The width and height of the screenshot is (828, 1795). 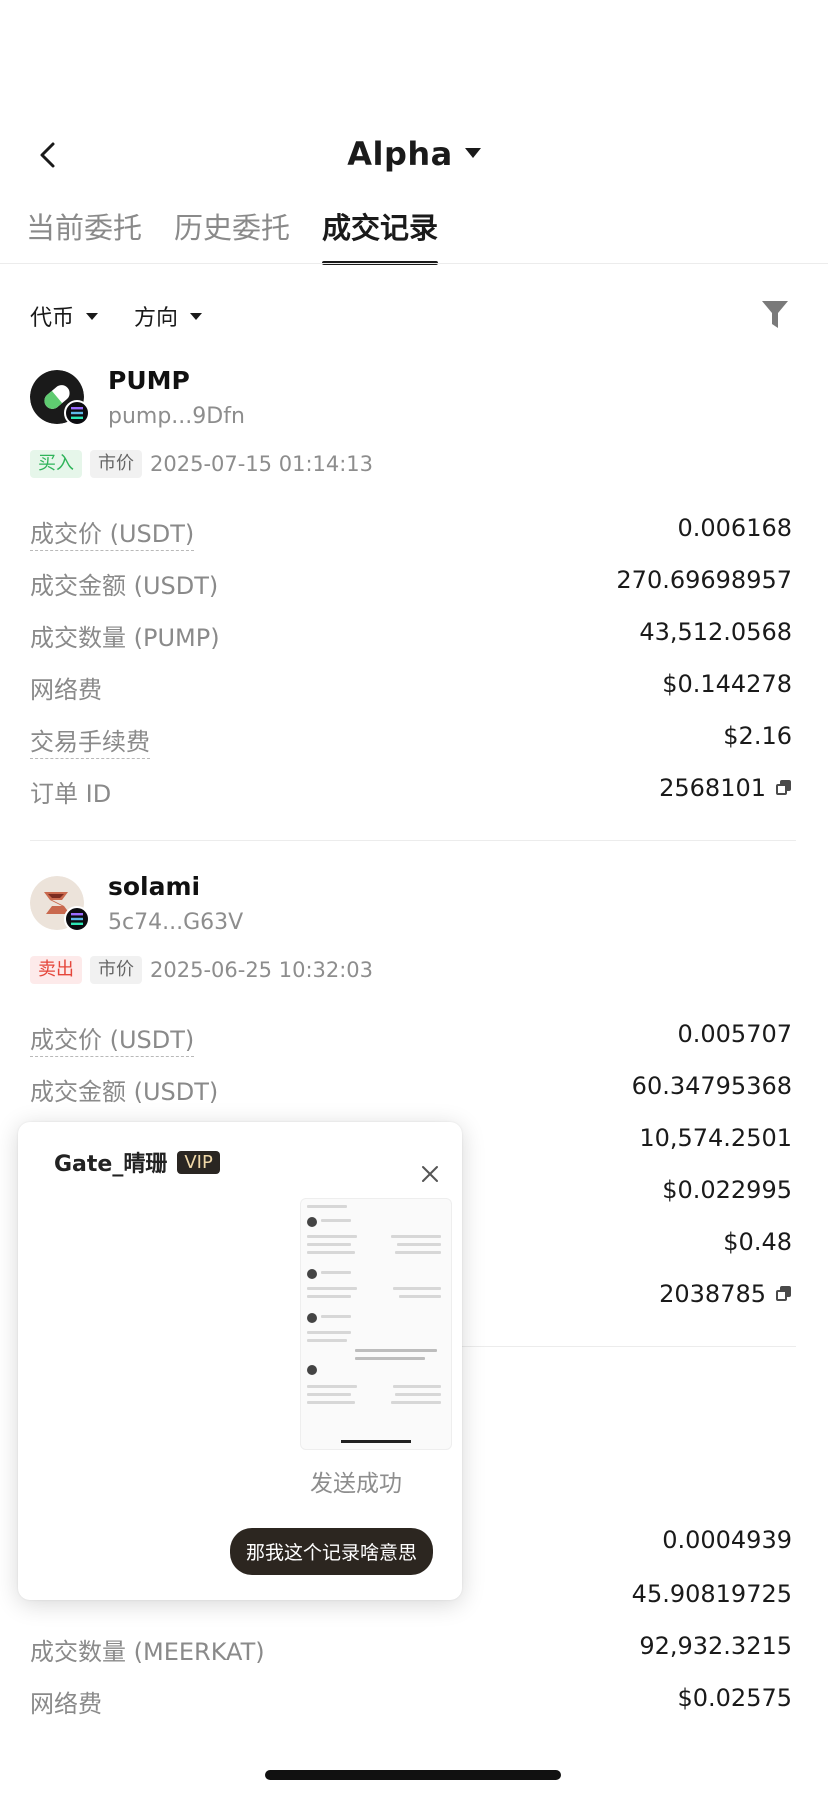 I want to click on side-badge: 卖出, so click(x=56, y=970).